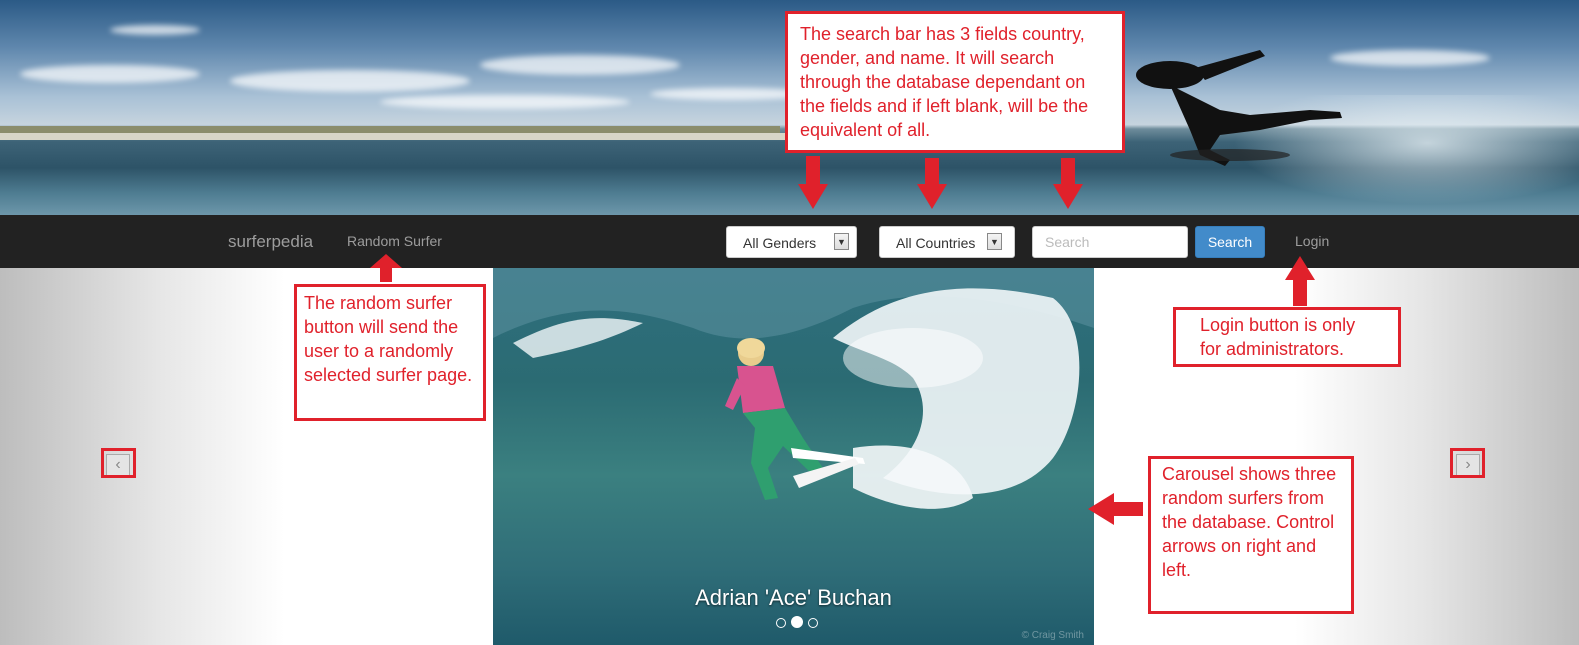  What do you see at coordinates (394, 241) in the screenshot?
I see `random-surfer-link: Random Surfer` at bounding box center [394, 241].